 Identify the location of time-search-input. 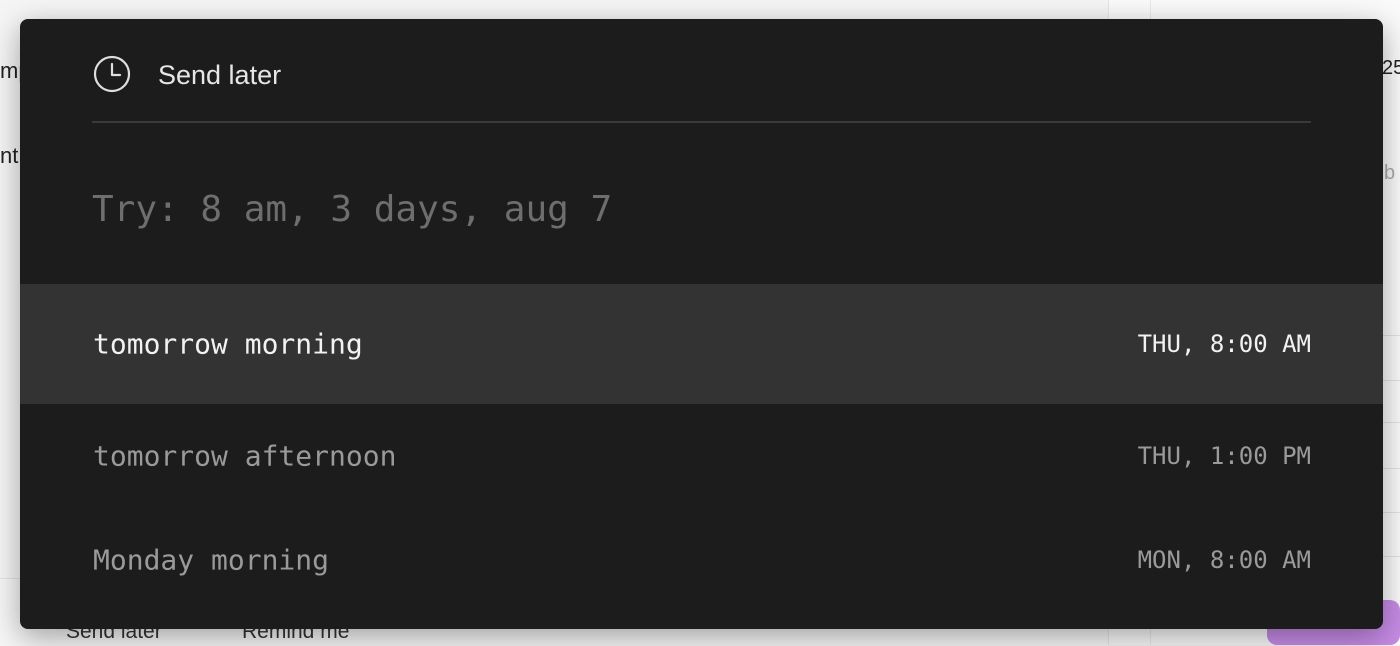
(701, 209).